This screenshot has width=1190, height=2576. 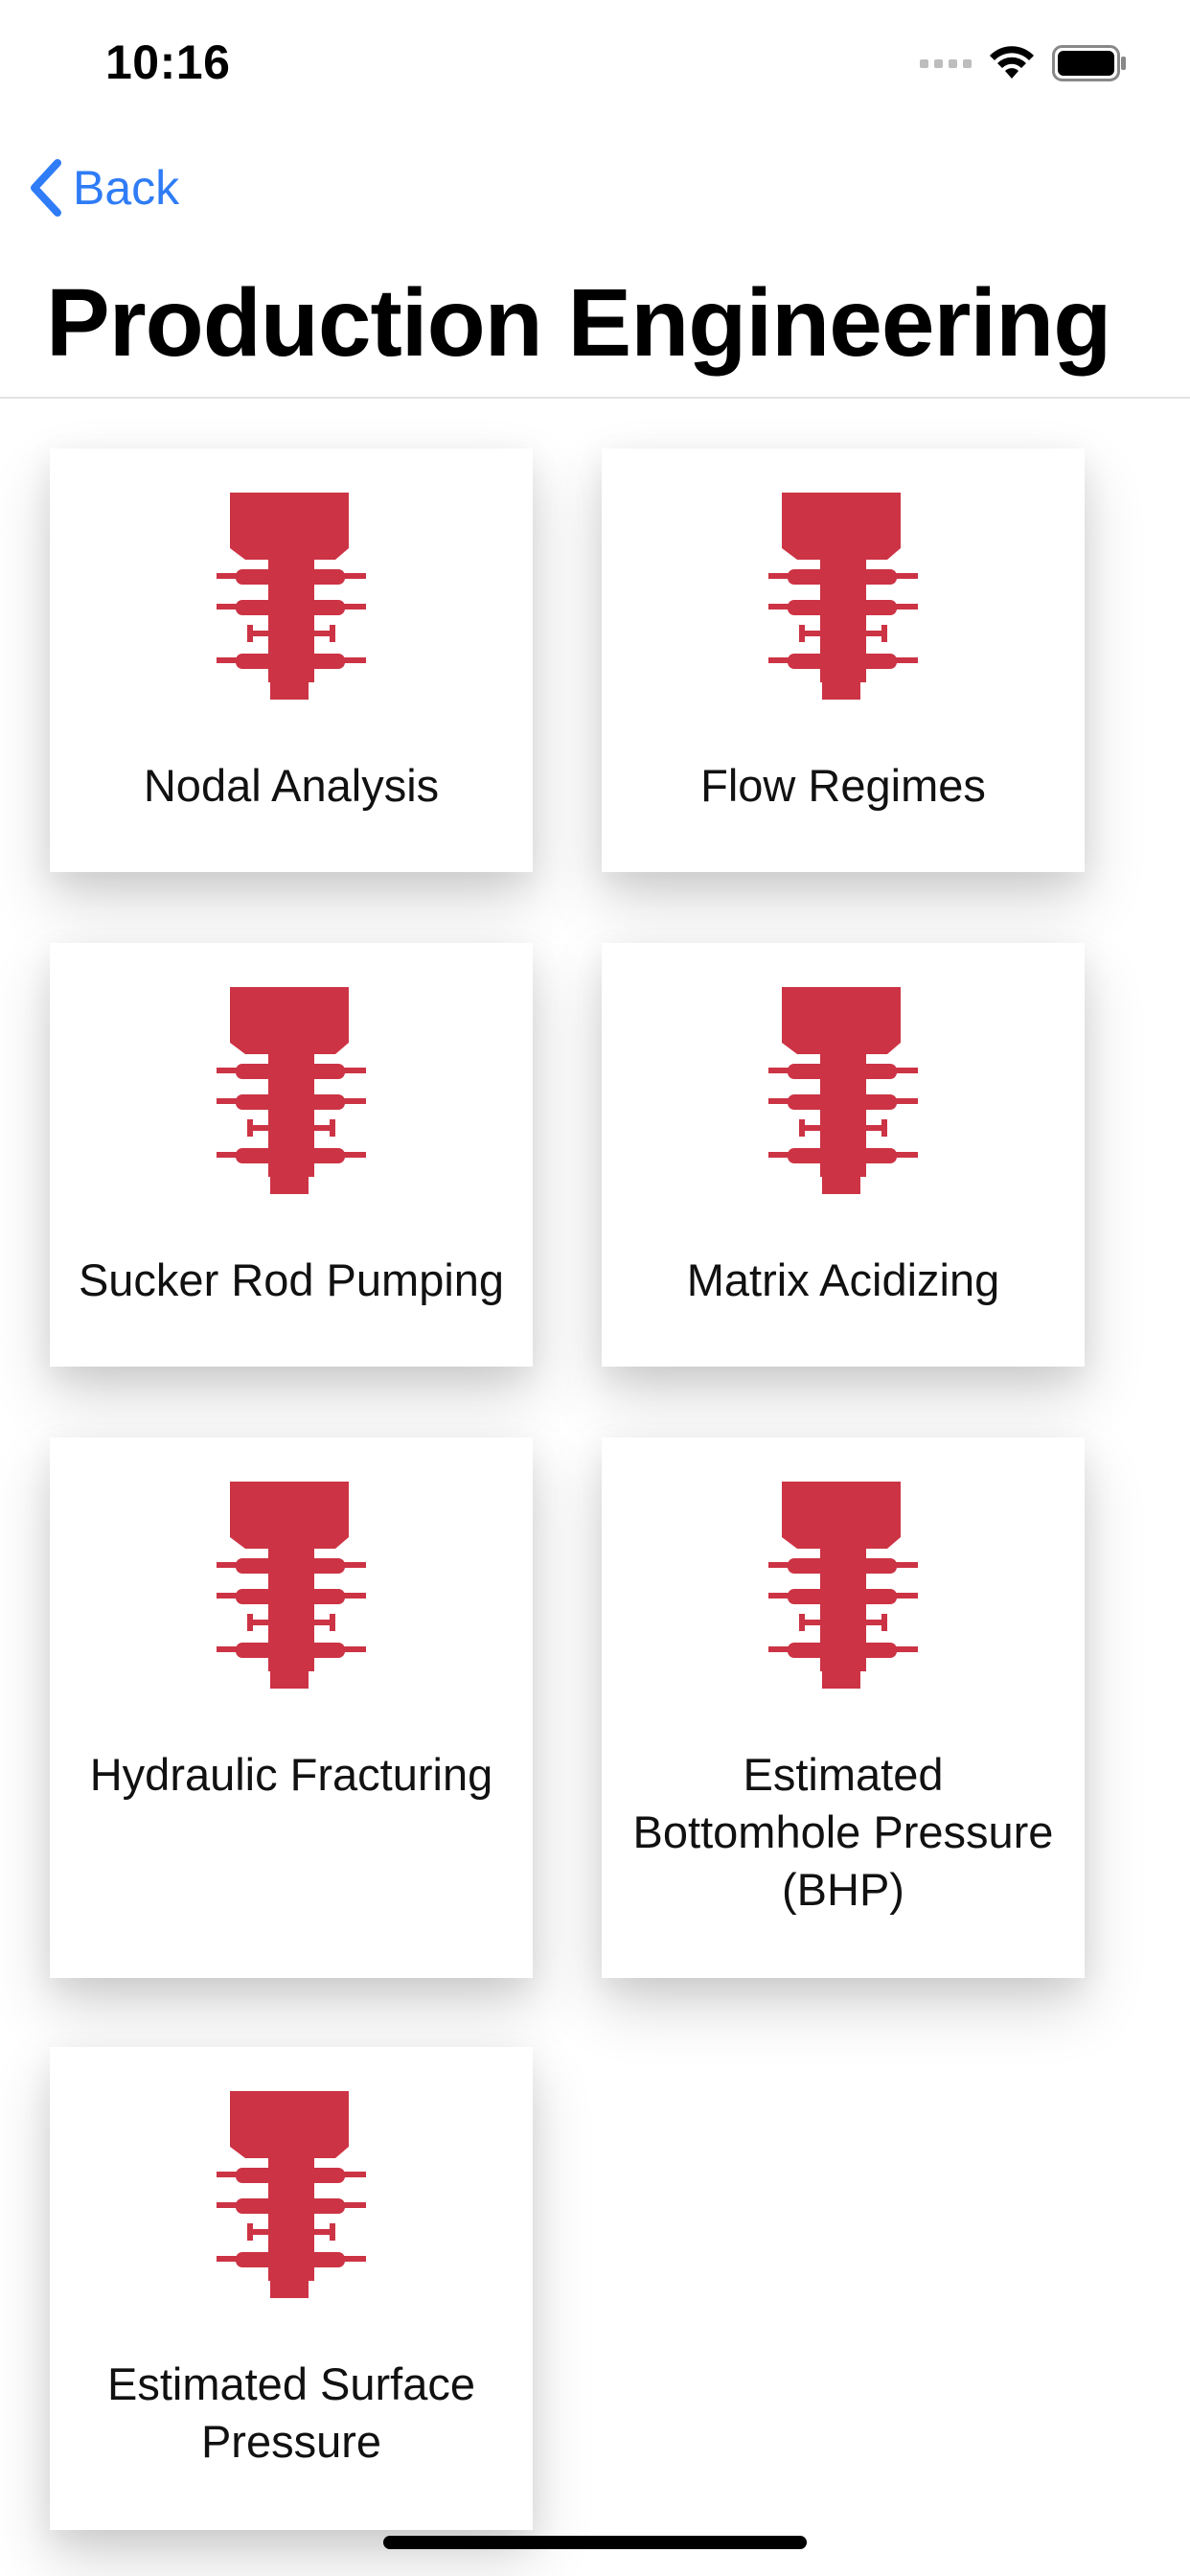 What do you see at coordinates (290, 2412) in the screenshot?
I see `card-label: Estimated Surface Pressure` at bounding box center [290, 2412].